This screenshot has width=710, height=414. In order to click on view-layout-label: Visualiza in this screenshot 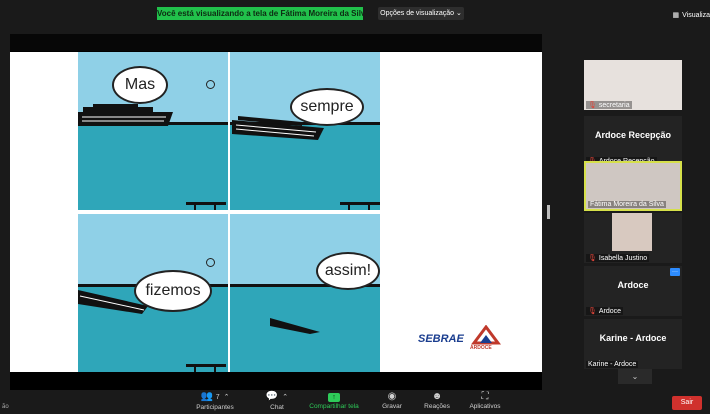, I will do `click(696, 15)`.